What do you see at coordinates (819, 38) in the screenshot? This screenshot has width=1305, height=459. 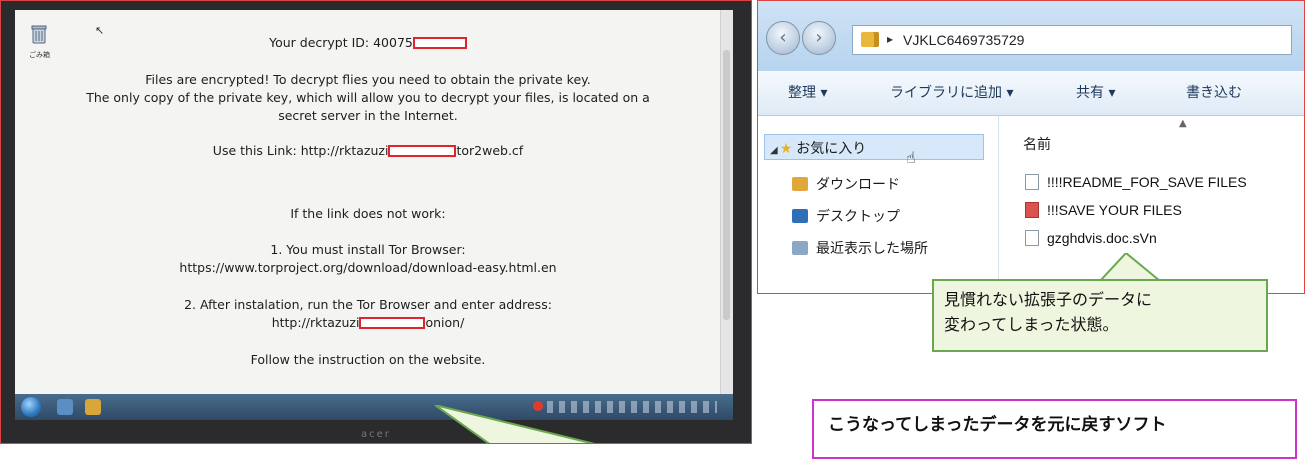 I see `forward-button: ›` at bounding box center [819, 38].